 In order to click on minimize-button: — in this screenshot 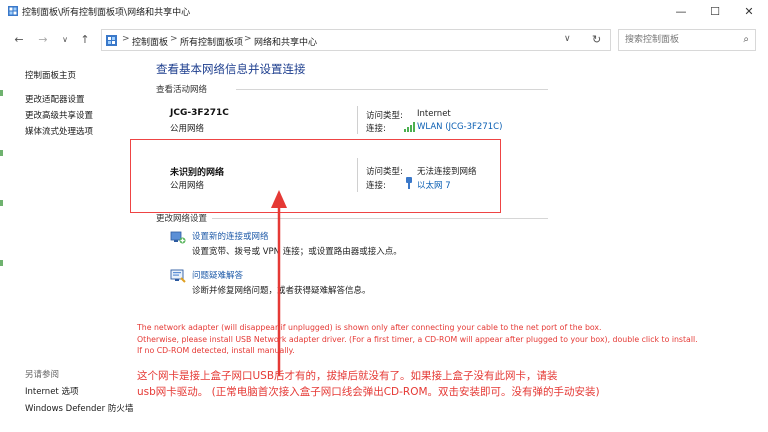, I will do `click(681, 11)`.